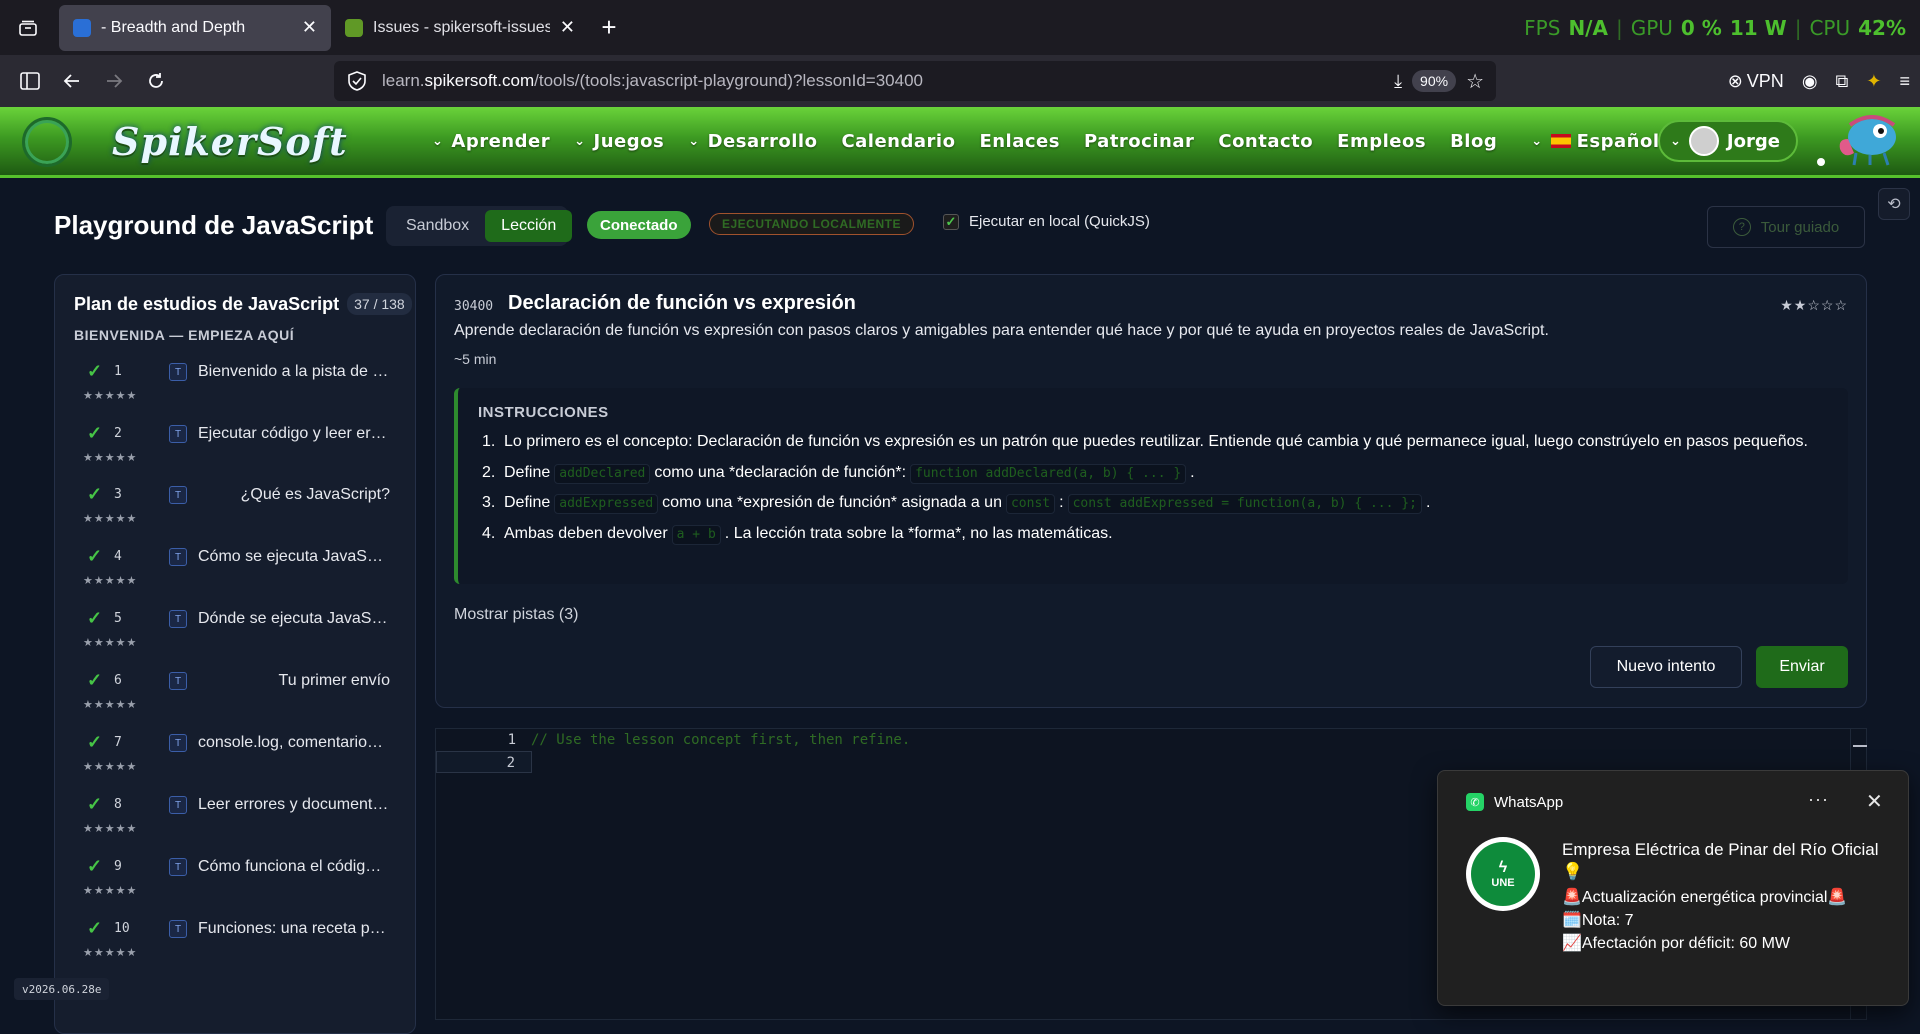  I want to click on estimated-time: ~5 min, so click(475, 359).